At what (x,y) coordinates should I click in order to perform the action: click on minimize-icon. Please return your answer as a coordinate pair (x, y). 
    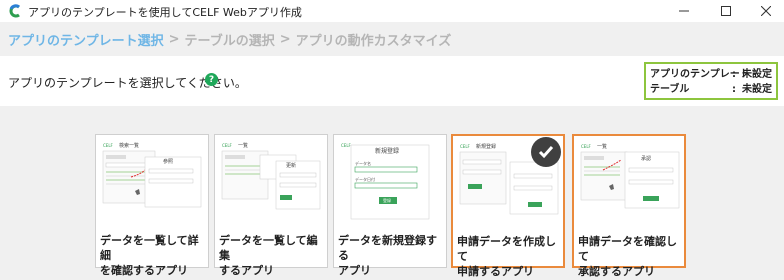
    Looking at the image, I should click on (684, 11).